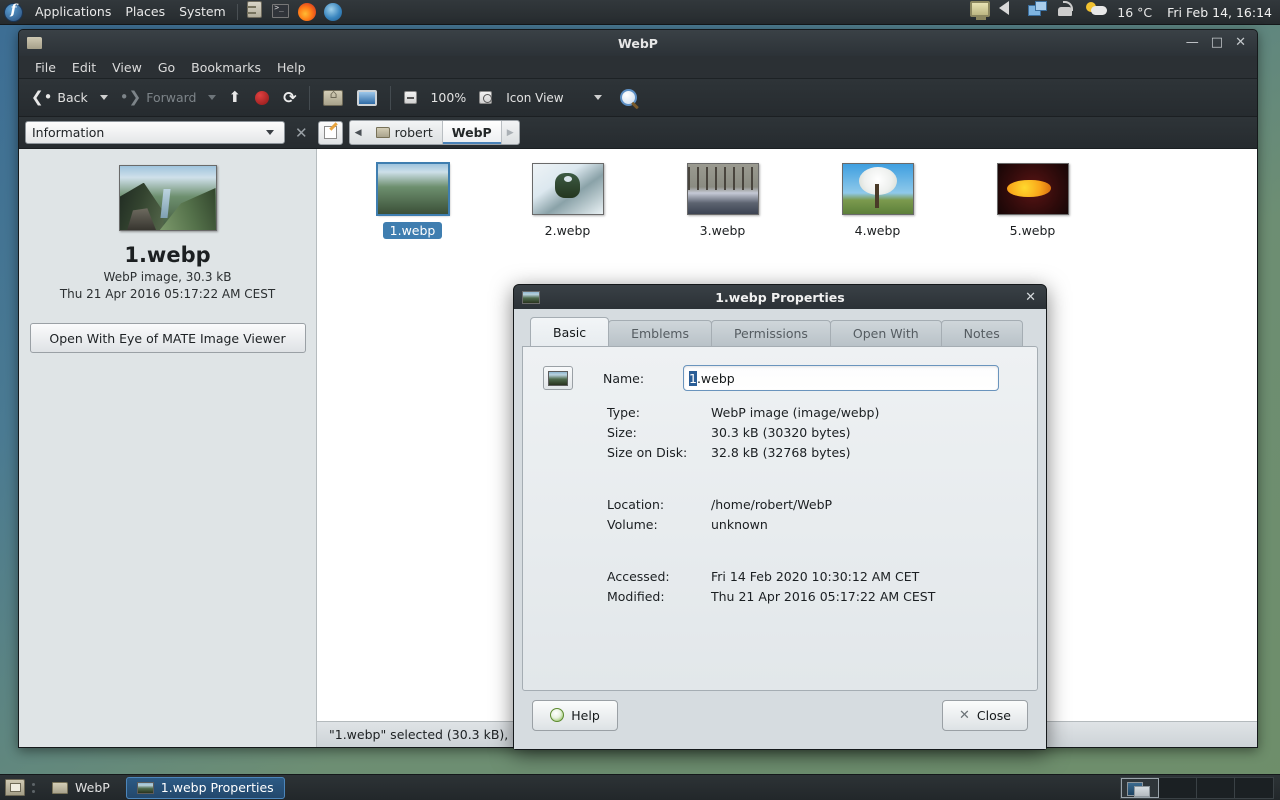 The width and height of the screenshot is (1280, 800). What do you see at coordinates (1240, 42) in the screenshot?
I see `close-button: ✕` at bounding box center [1240, 42].